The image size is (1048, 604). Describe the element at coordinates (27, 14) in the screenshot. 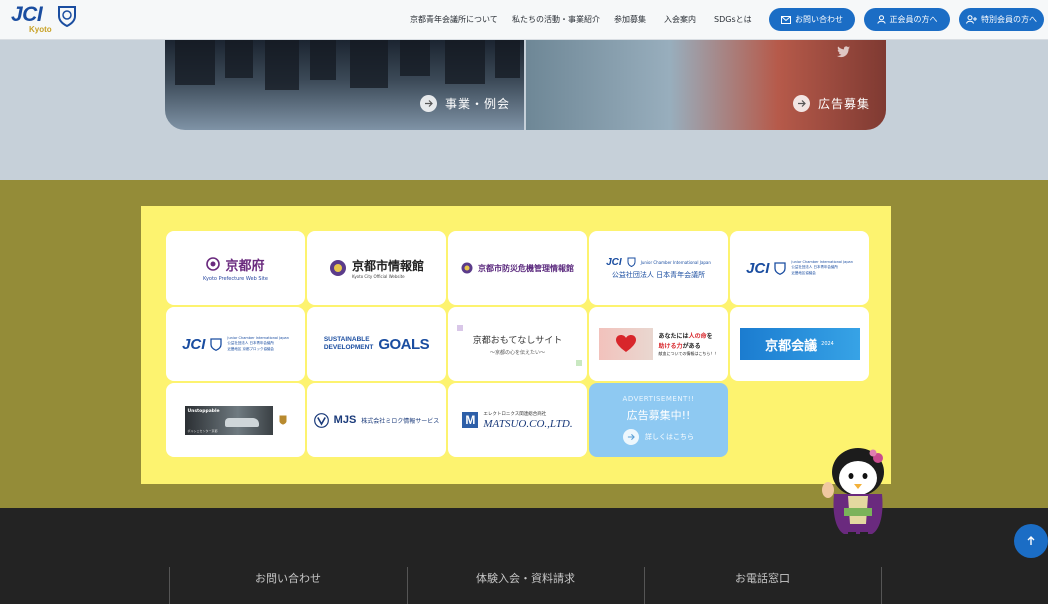

I see `logo-text: JCI` at that location.